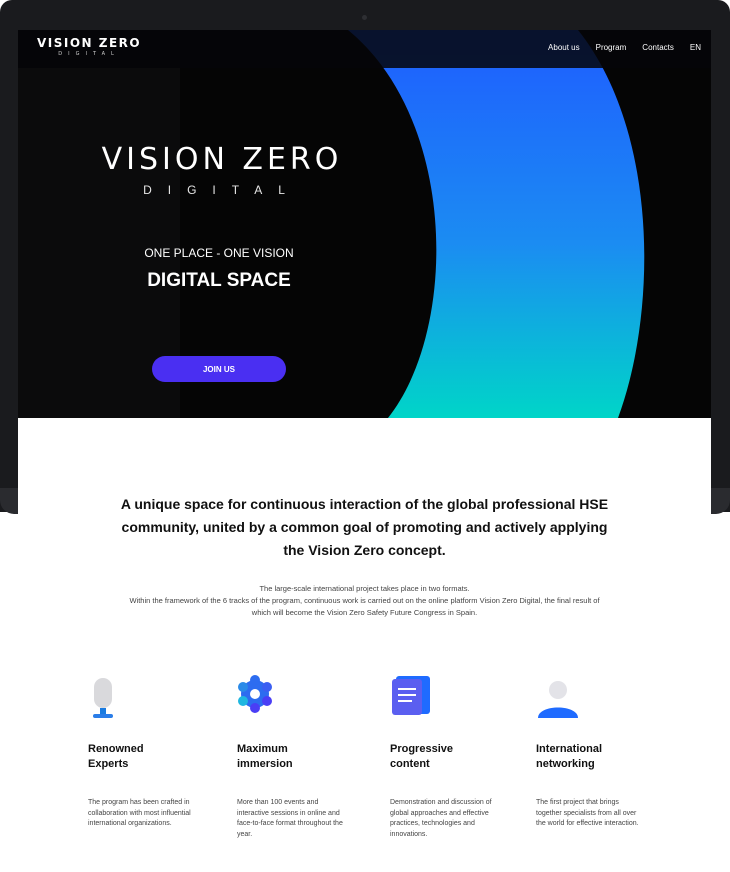  I want to click on feature-title: Progressive content, so click(421, 756).